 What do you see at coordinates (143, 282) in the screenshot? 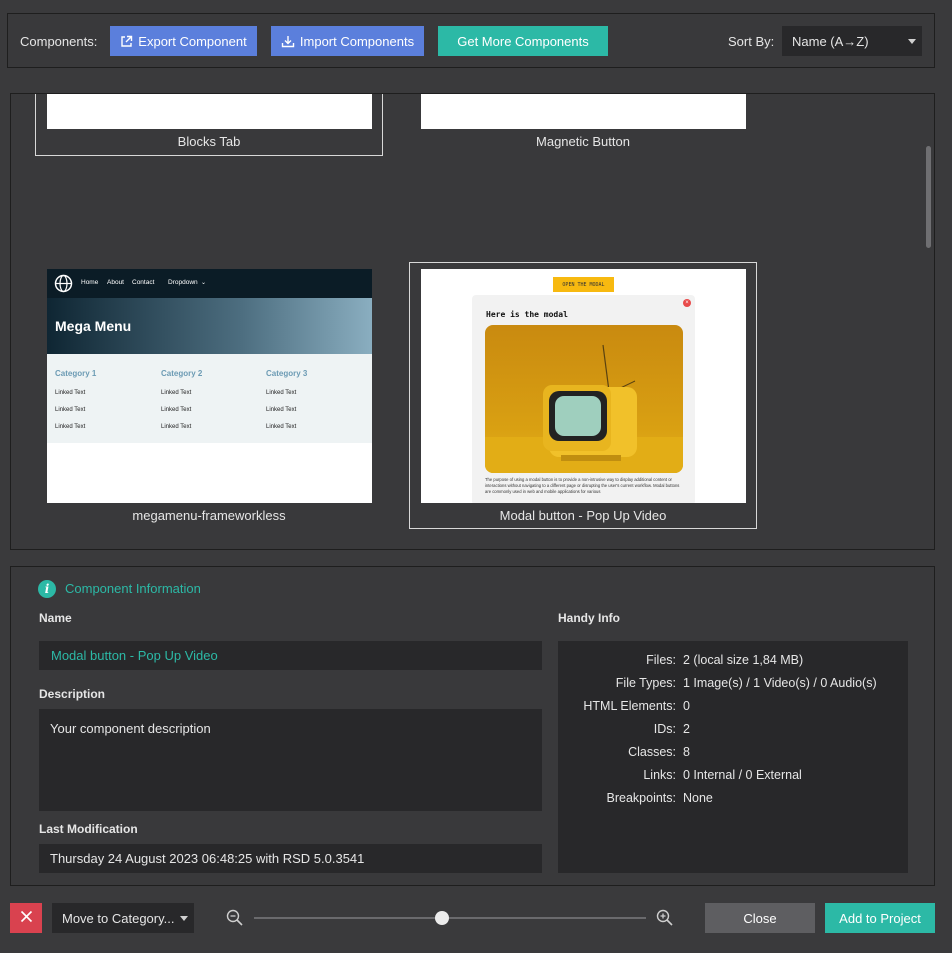
I see `megamenu-nav-item: Contact` at bounding box center [143, 282].